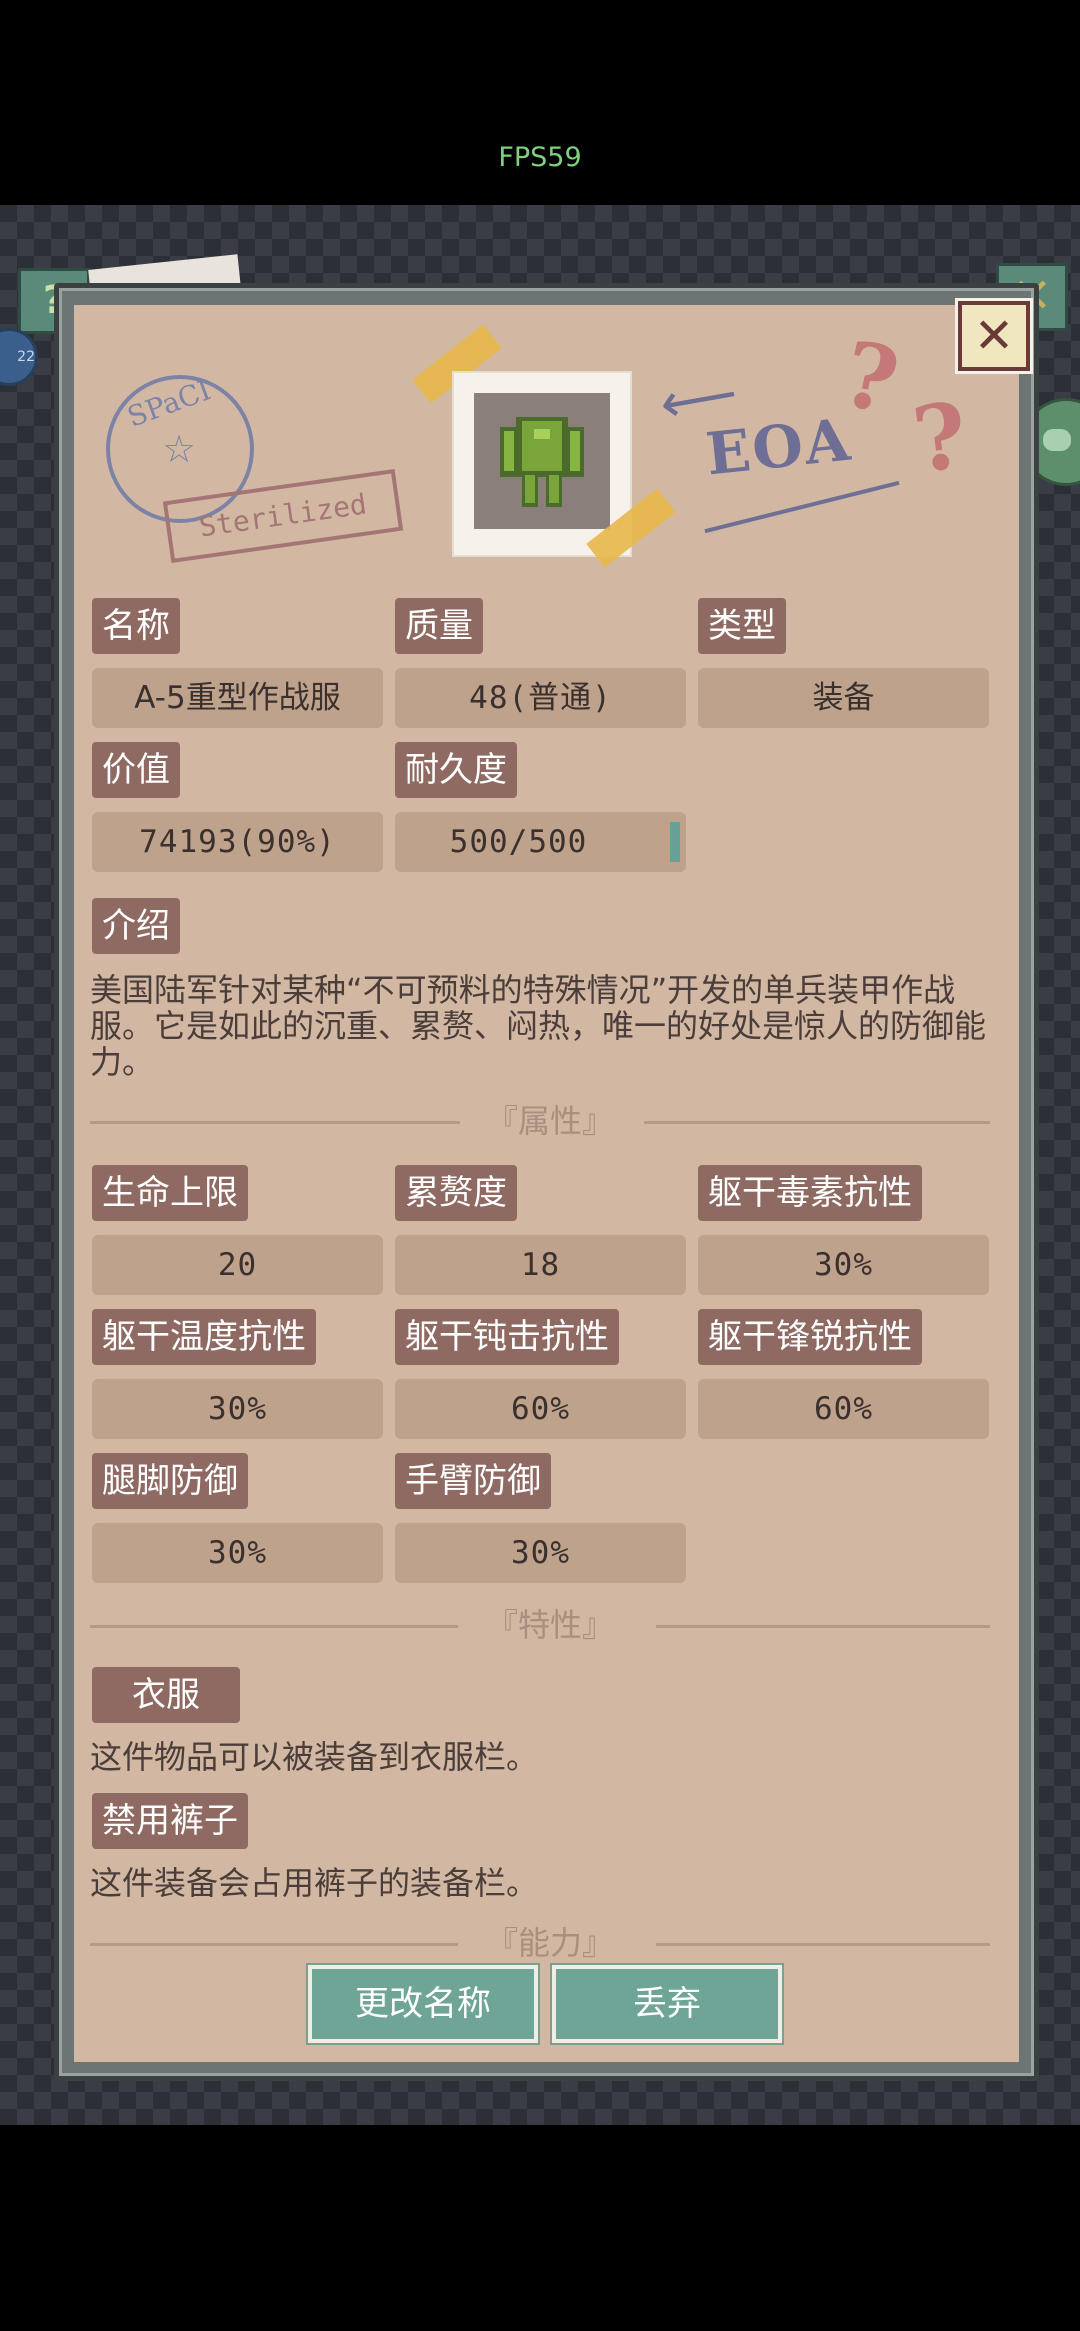  What do you see at coordinates (540, 157) in the screenshot?
I see `fps-counter: FPS59` at bounding box center [540, 157].